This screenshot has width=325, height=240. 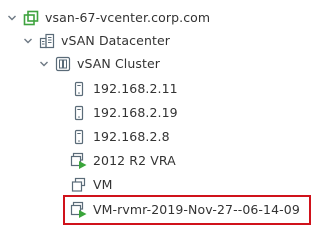 What do you see at coordinates (135, 88) in the screenshot?
I see `tree-node-label: 192.168.2.11` at bounding box center [135, 88].